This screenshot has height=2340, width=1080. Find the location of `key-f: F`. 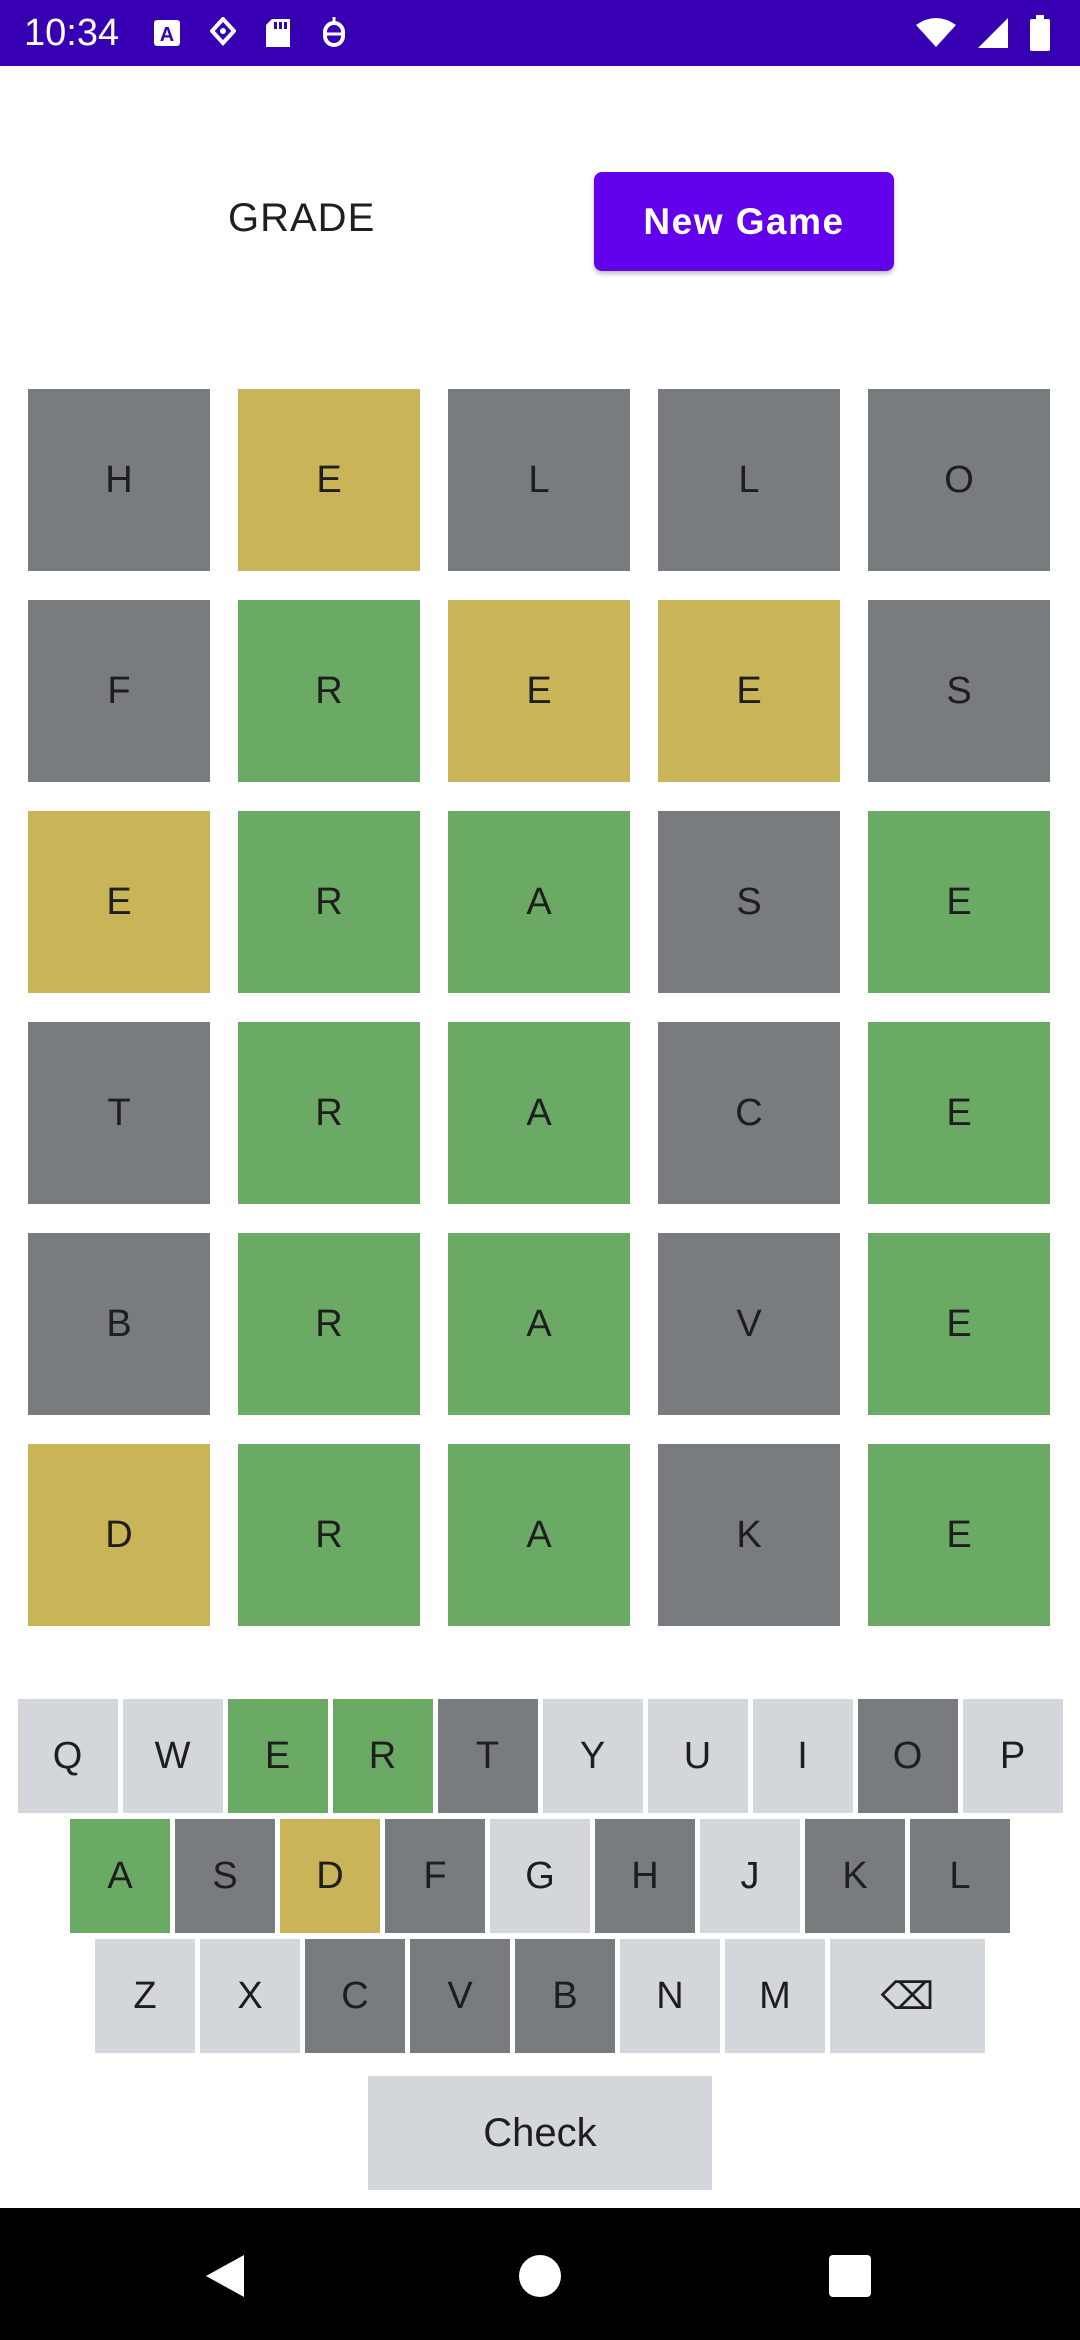

key-f: F is located at coordinates (435, 1876).